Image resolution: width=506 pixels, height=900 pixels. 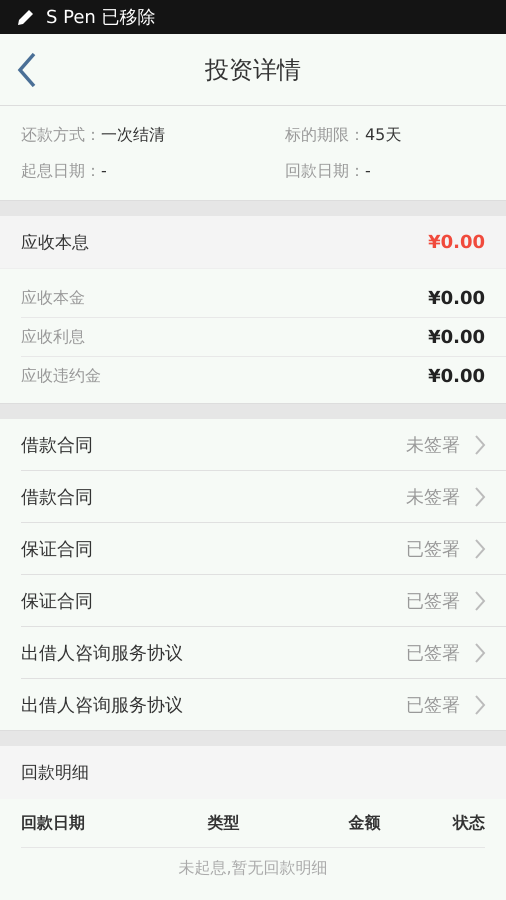 I want to click on amount-label: 应收利息, so click(x=53, y=337).